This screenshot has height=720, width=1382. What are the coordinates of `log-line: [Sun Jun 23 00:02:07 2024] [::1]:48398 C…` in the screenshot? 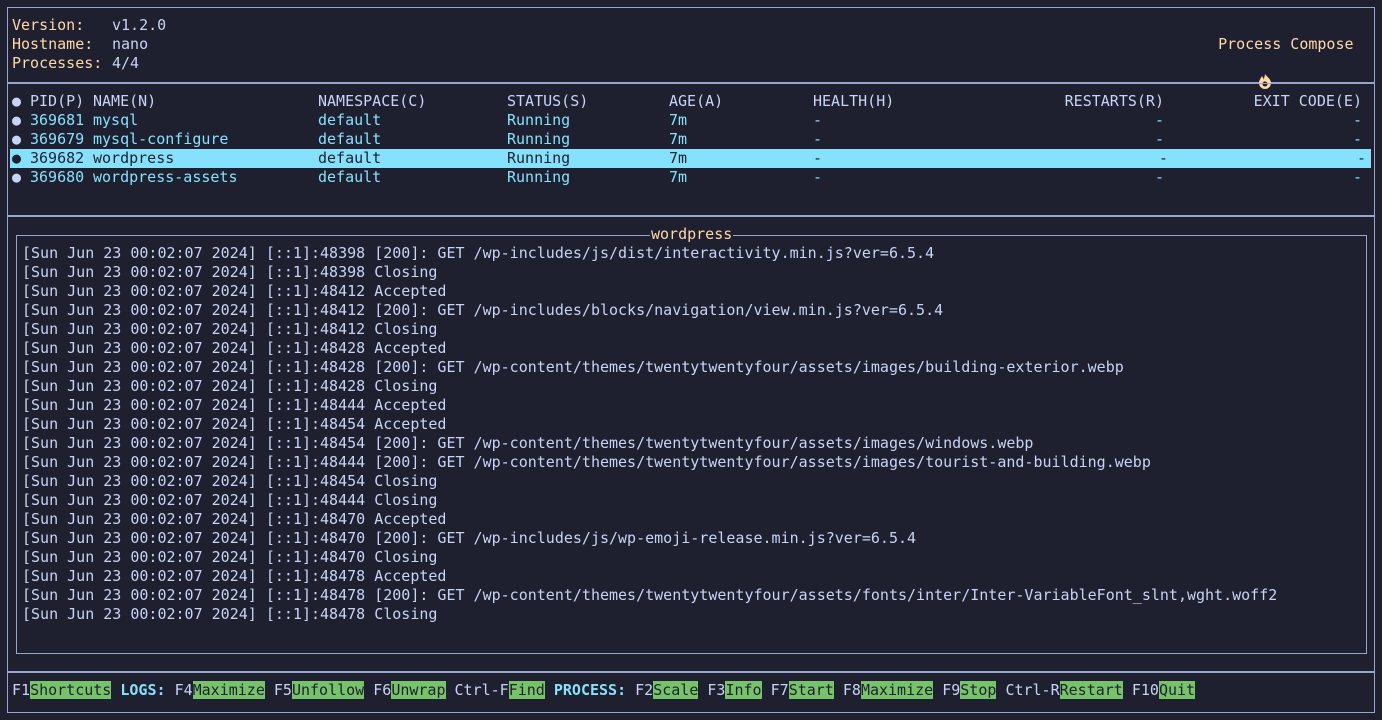 It's located at (230, 272).